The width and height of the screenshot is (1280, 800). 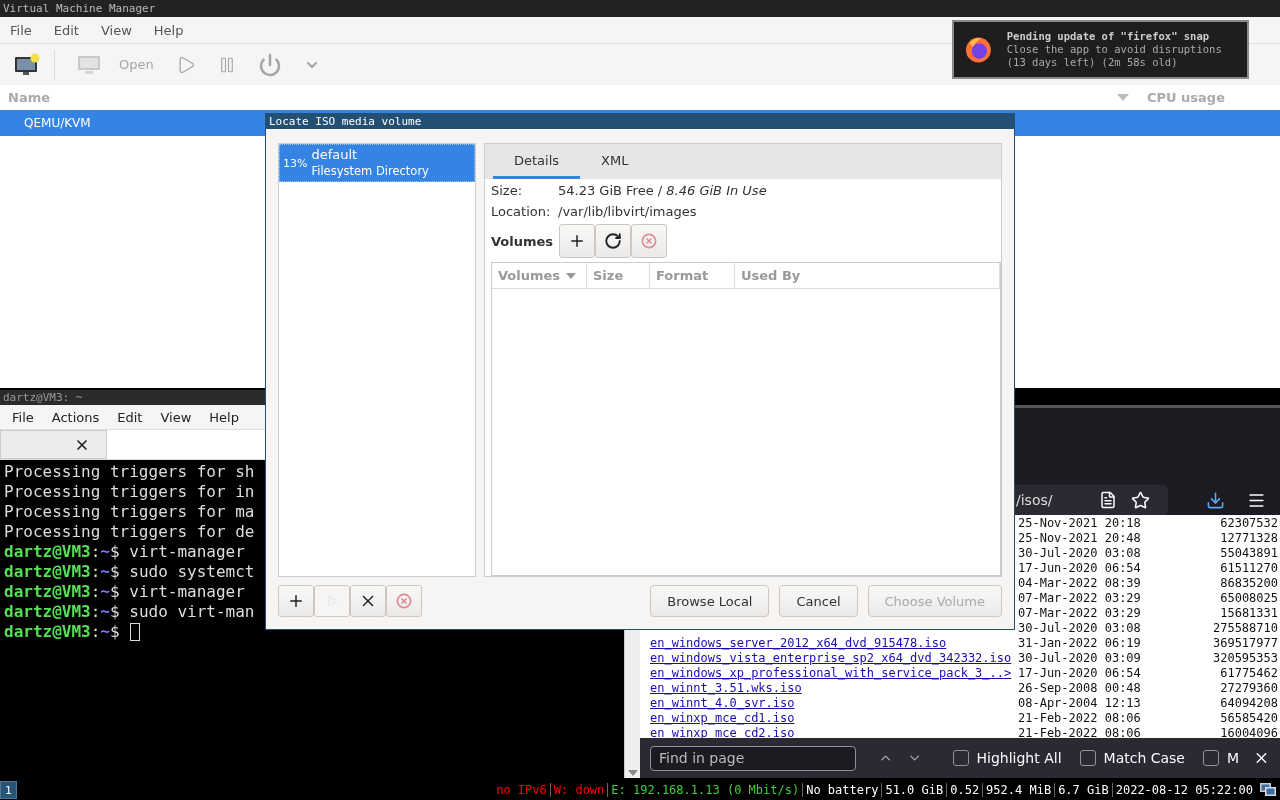 I want to click on file-link: en_windows_xp_professional_with_service_pack_3_..>, so click(x=834, y=672).